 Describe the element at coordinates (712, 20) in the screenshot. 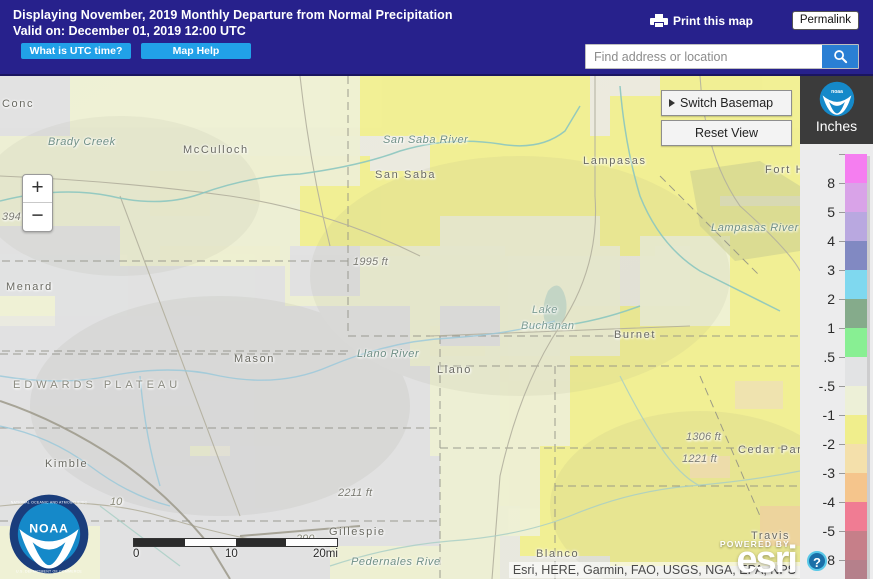

I see `print-map-label: Print this map` at that location.